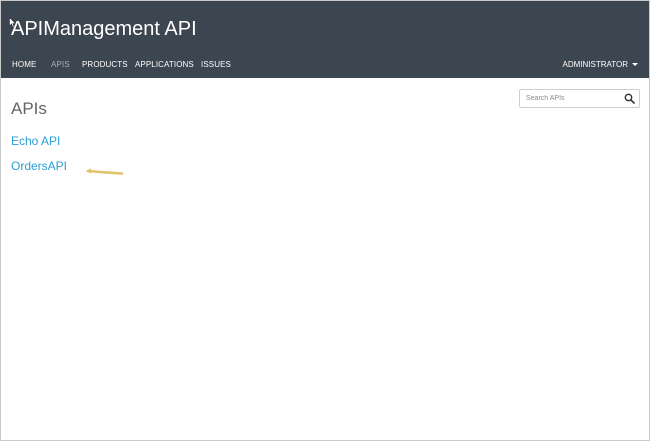  What do you see at coordinates (29, 108) in the screenshot?
I see `page-title: APIs` at bounding box center [29, 108].